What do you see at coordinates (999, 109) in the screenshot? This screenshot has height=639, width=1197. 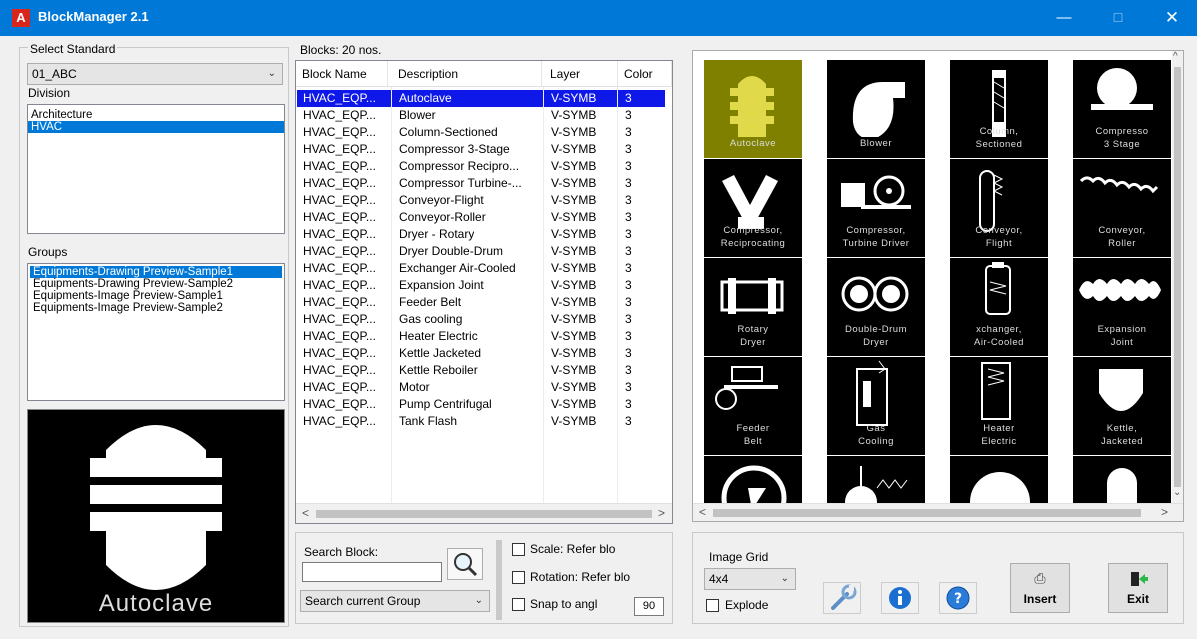 I see `block-thumbnail: Column, Sectioned` at bounding box center [999, 109].